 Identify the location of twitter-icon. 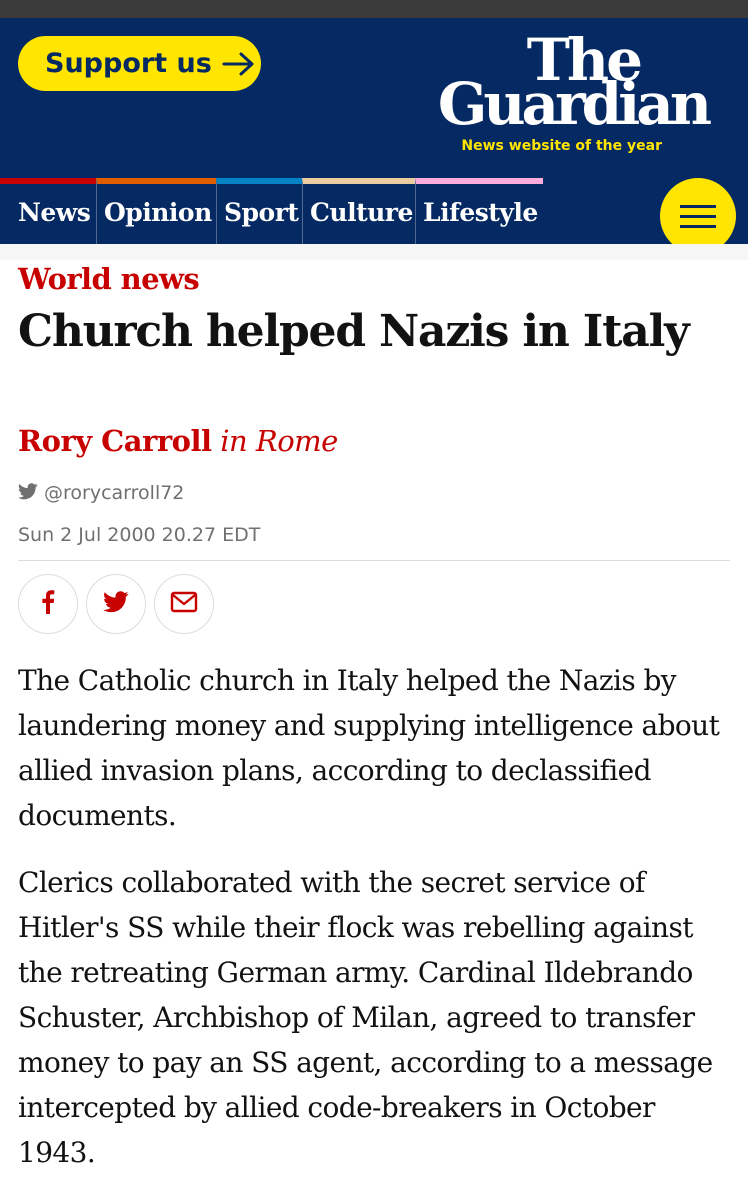
(116, 604).